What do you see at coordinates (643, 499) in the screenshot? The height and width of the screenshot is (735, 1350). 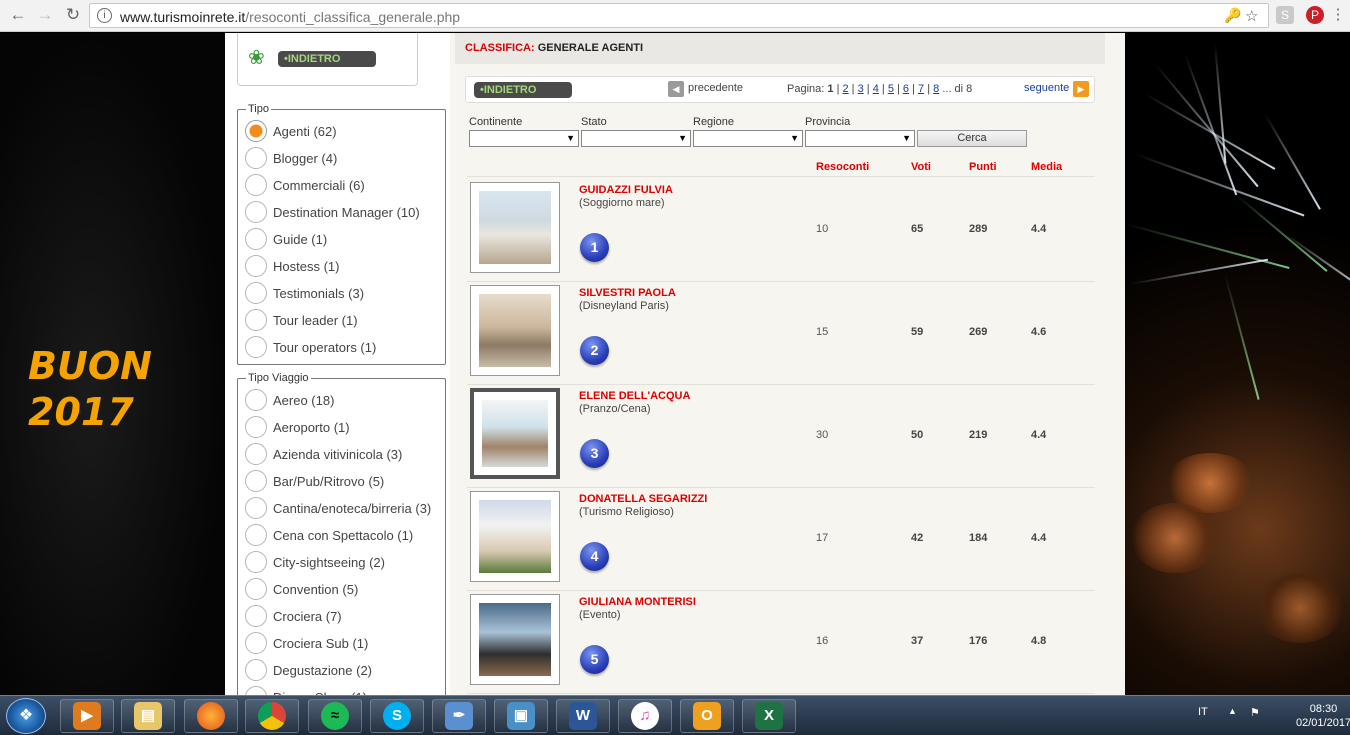 I see `agent-name: DONATELLA SEGARIZZI` at bounding box center [643, 499].